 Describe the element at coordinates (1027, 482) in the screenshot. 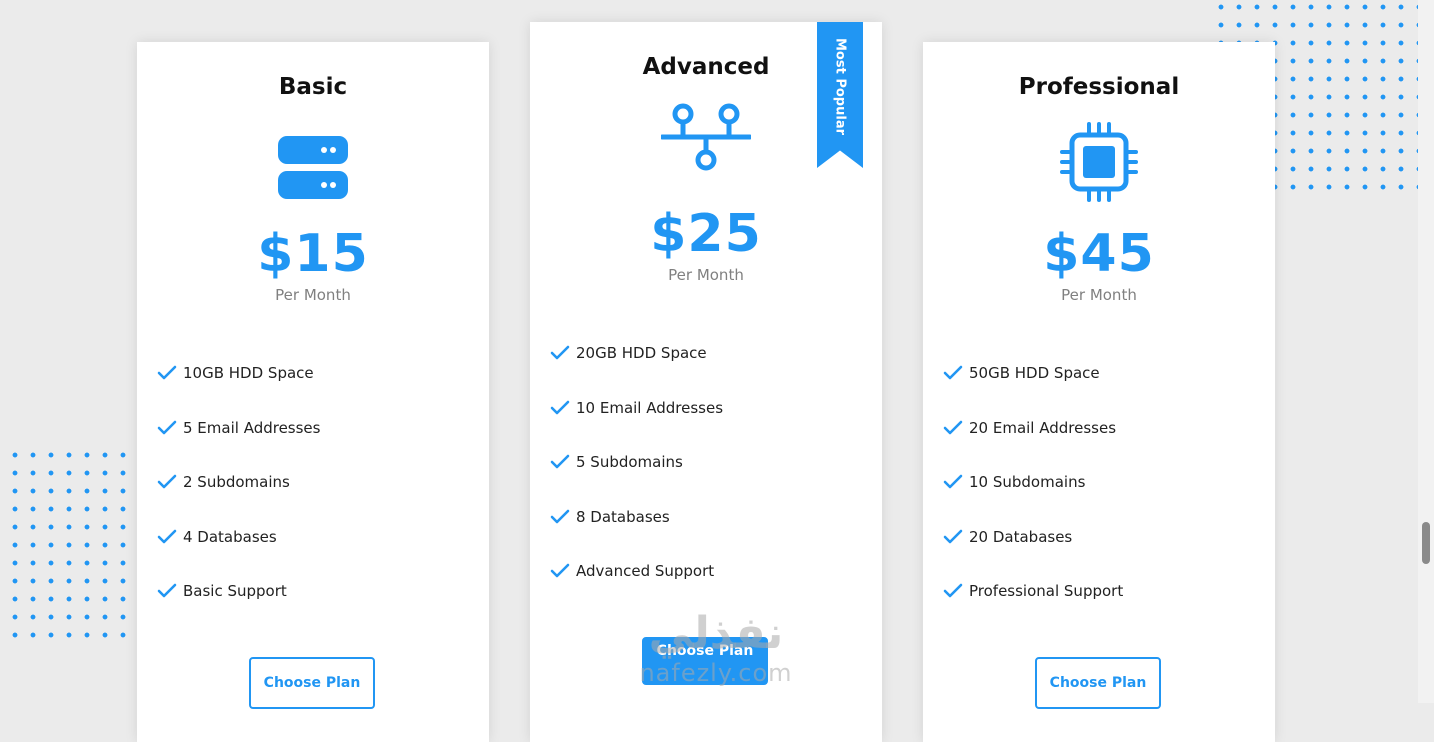

I see `feature-label: 10 Subdomains` at that location.